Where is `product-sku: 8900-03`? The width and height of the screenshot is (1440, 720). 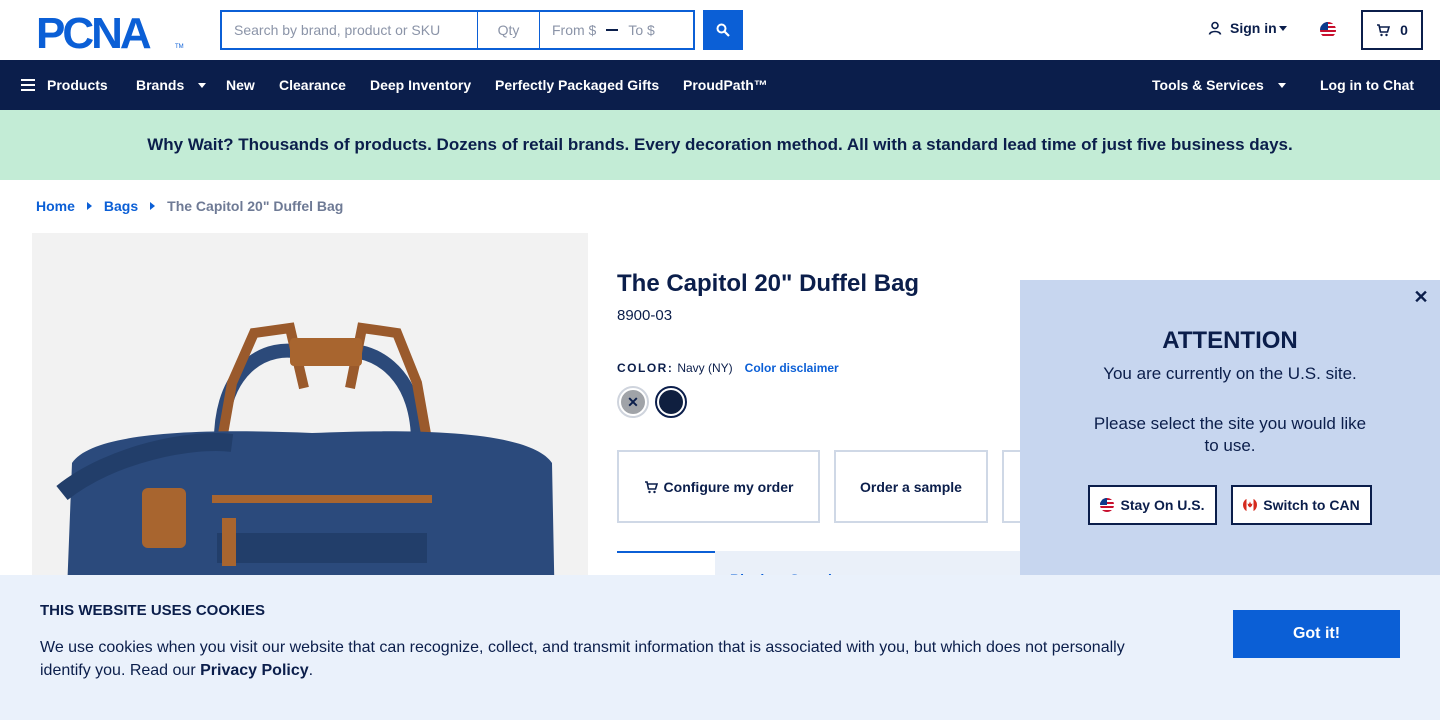
product-sku: 8900-03 is located at coordinates (645, 315).